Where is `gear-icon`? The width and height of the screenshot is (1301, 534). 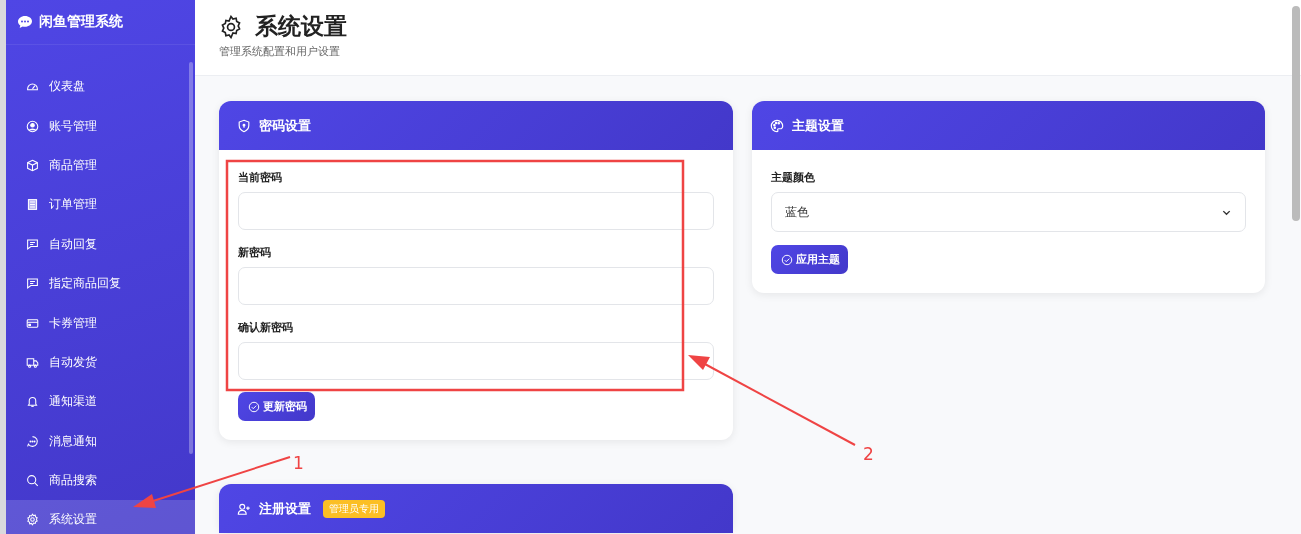
gear-icon is located at coordinates (32, 520).